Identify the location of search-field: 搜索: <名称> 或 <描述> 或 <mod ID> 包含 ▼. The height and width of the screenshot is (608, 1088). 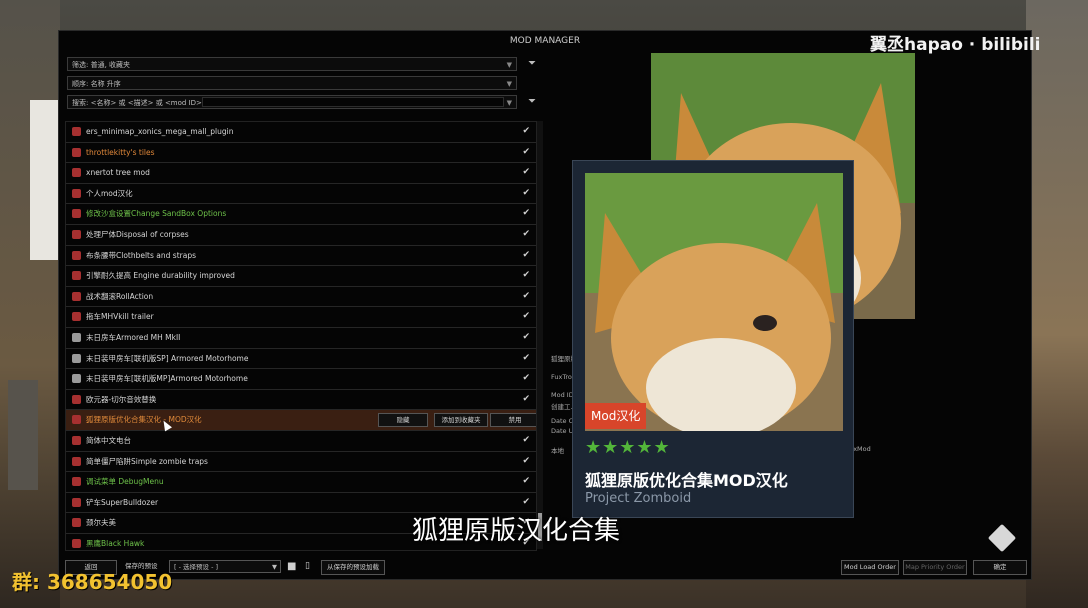
(292, 102).